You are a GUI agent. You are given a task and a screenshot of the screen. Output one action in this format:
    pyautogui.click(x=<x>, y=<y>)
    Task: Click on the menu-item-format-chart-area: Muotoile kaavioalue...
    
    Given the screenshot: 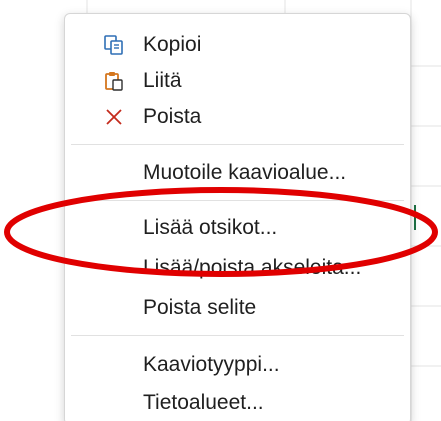 What is the action you would take?
    pyautogui.click(x=237, y=173)
    